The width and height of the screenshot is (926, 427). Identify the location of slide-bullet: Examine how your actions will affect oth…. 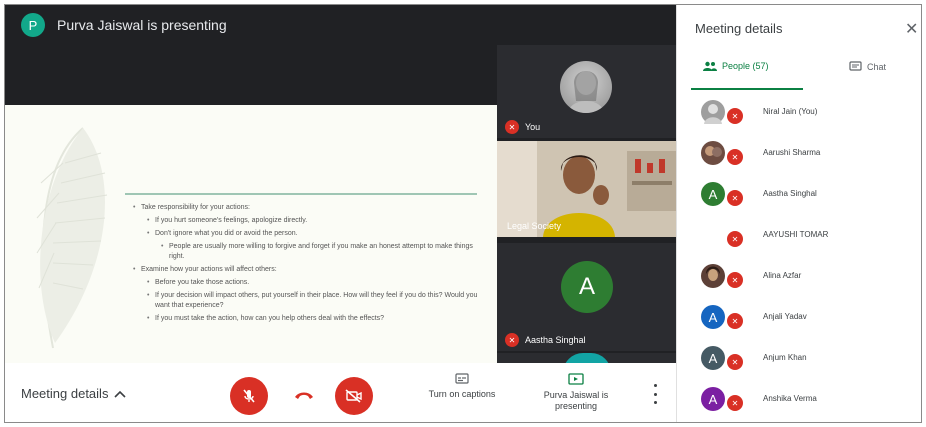
(308, 270).